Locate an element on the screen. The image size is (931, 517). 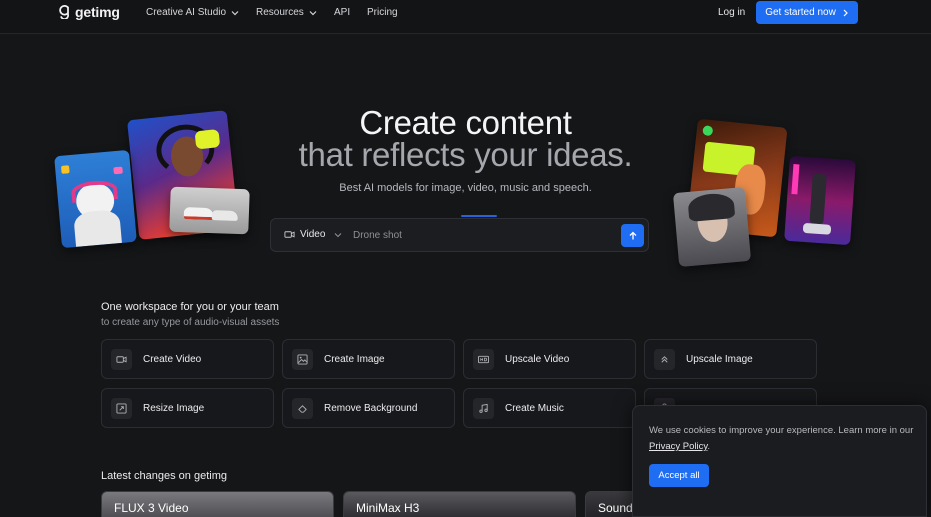
tile-label: Upscale Video is located at coordinates (537, 359).